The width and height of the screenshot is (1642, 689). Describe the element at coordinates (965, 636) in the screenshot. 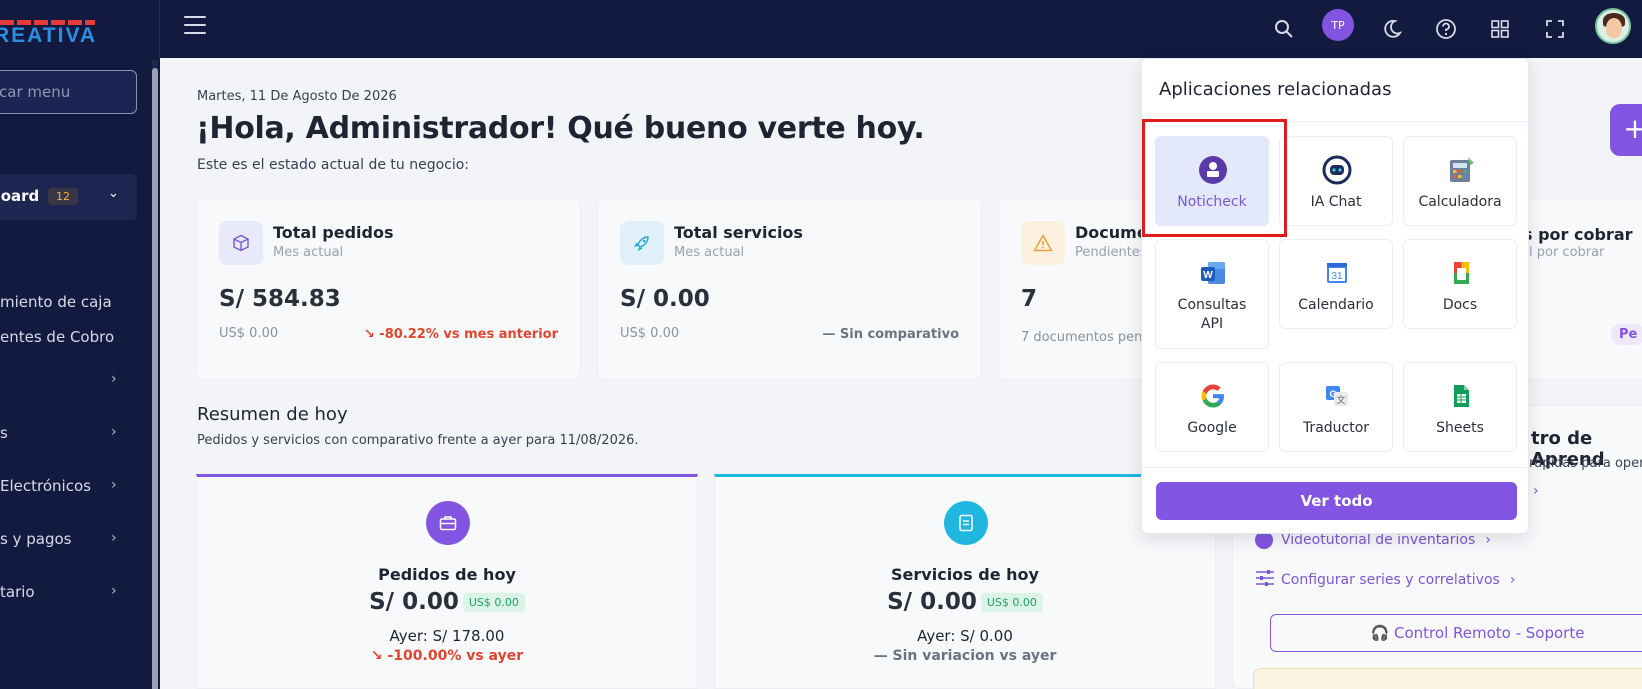

I see `yesterday-value: Ayer: S/ 0.00` at that location.